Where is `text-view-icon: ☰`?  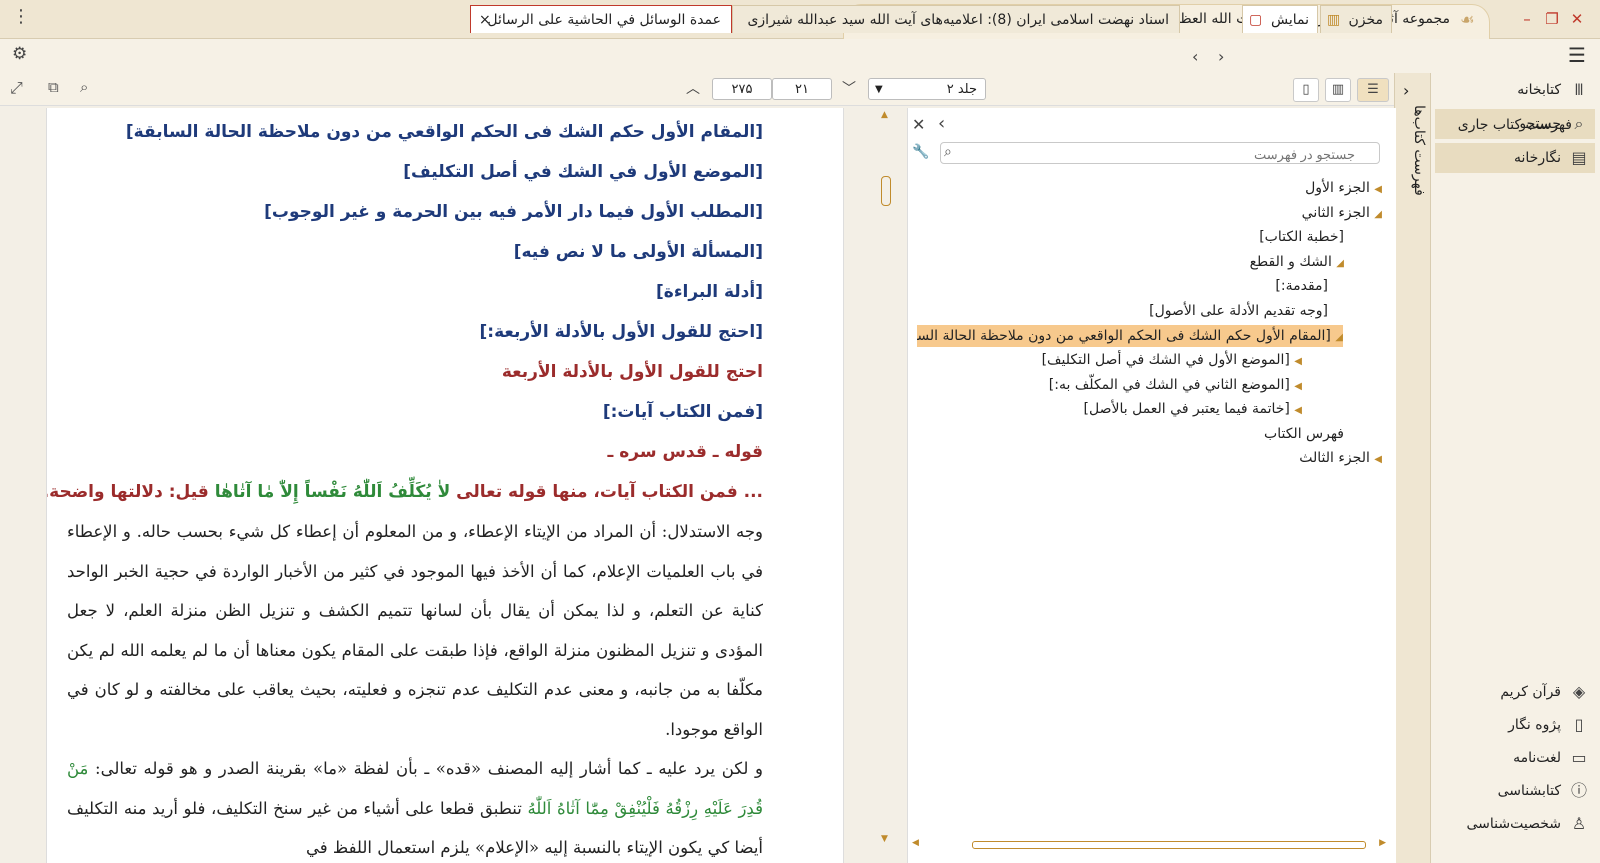
text-view-icon: ☰ is located at coordinates (1373, 90).